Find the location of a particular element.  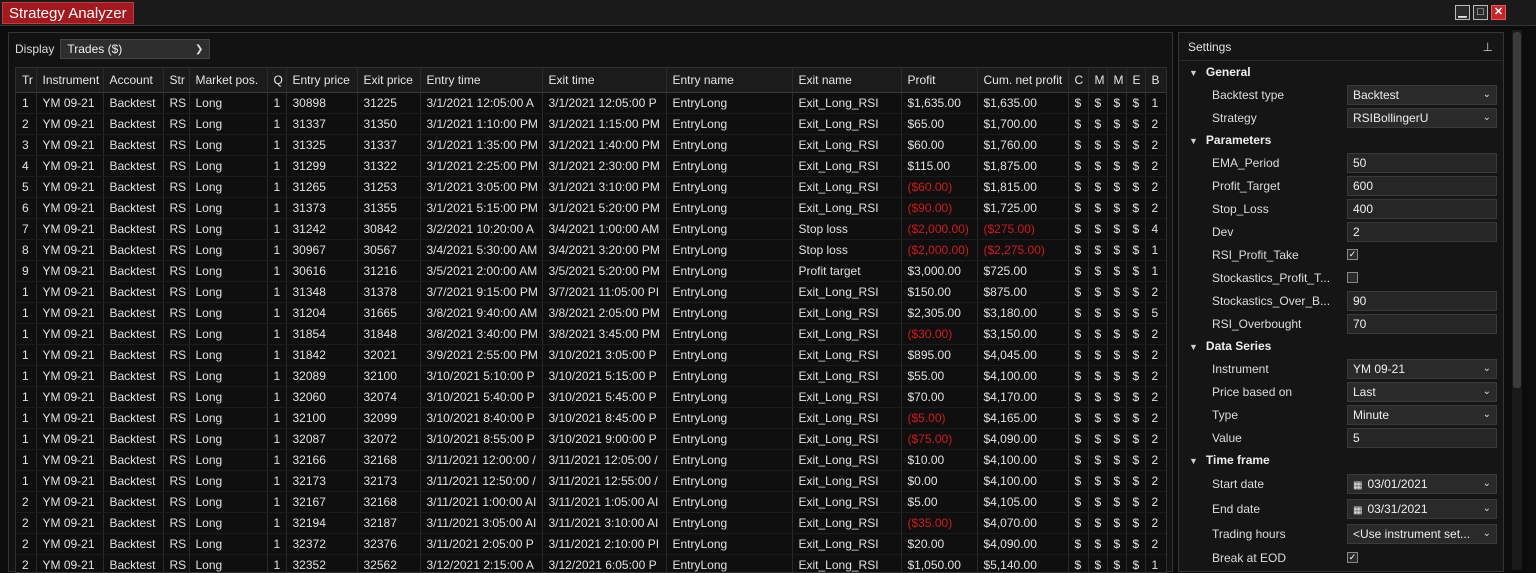

trading-hours-dropdown: <Use instrument set... ⌄ is located at coordinates (1422, 533).